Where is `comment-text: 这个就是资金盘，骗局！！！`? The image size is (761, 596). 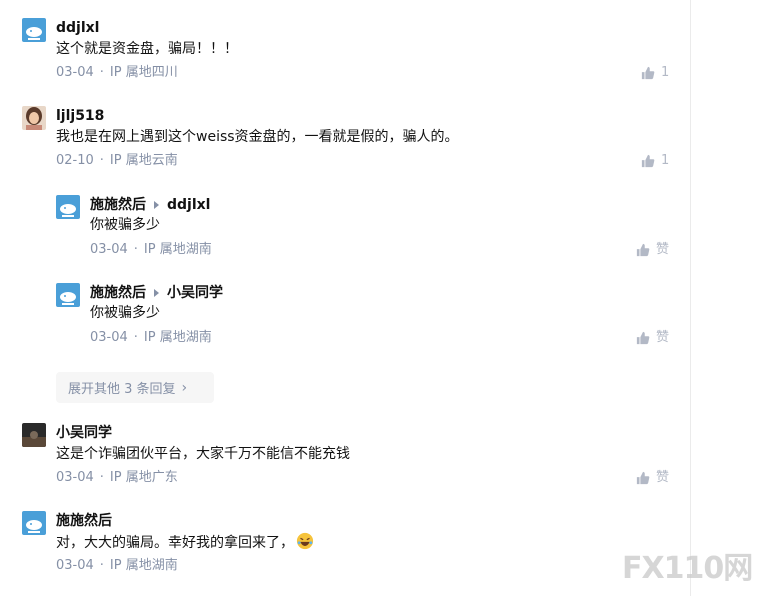 comment-text: 这个就是资金盘，骗局！！！ is located at coordinates (147, 49).